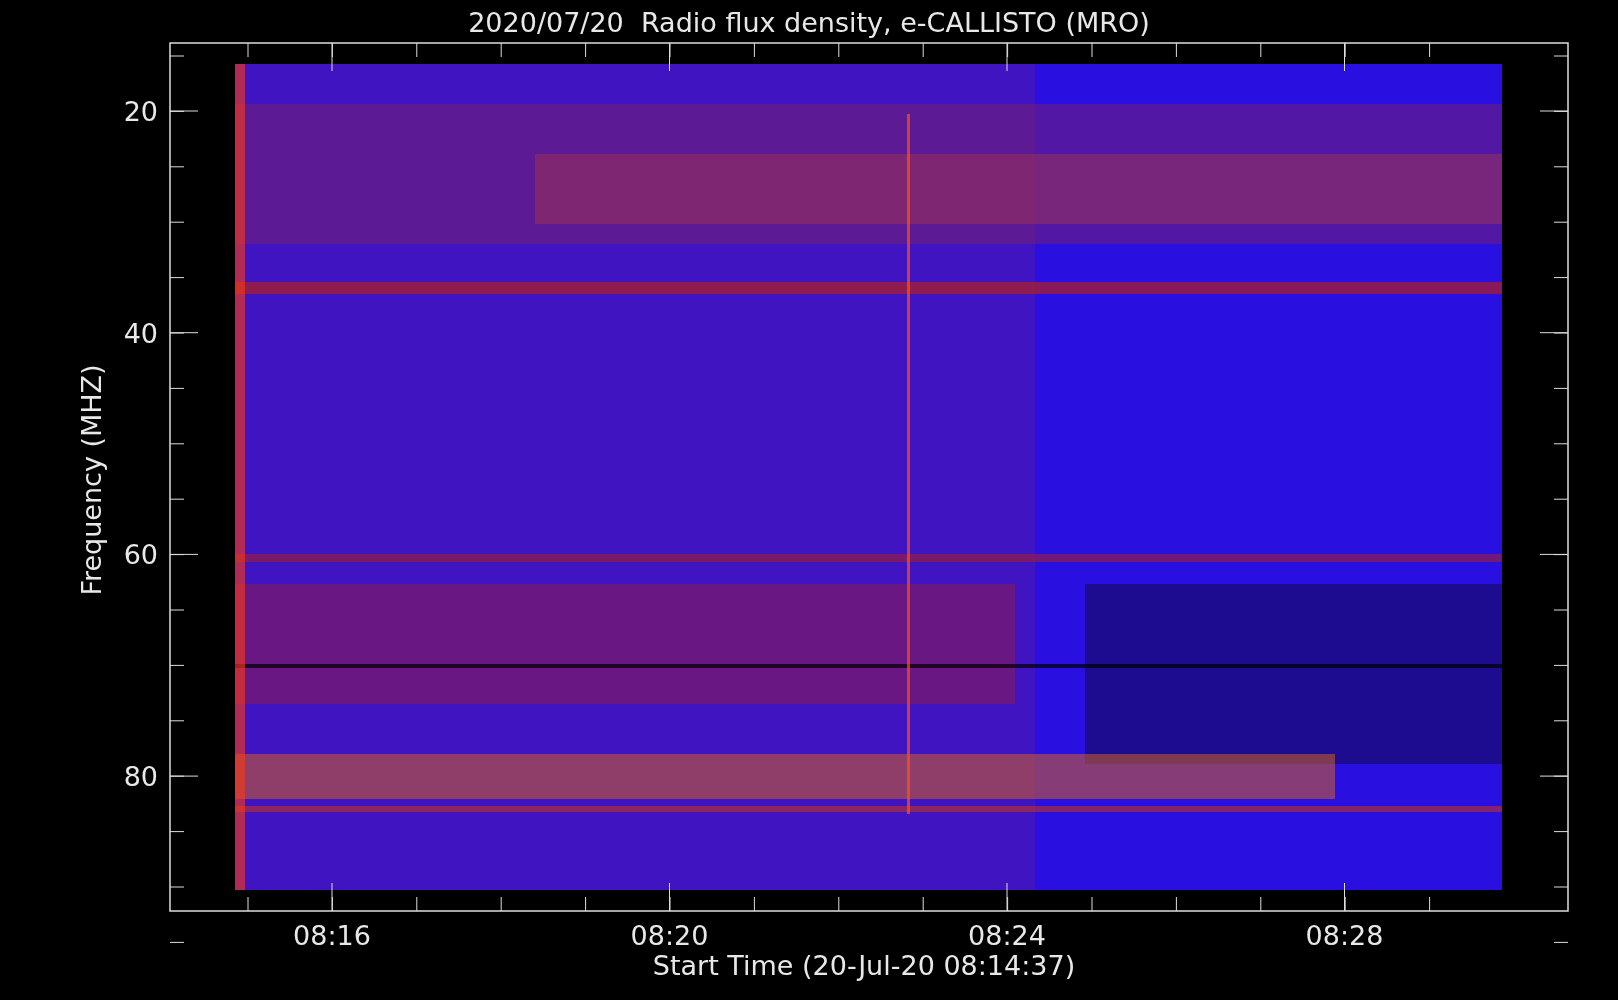 The image size is (1618, 1000). Describe the element at coordinates (669, 935) in the screenshot. I see `x-tick-label: 08:20` at that location.